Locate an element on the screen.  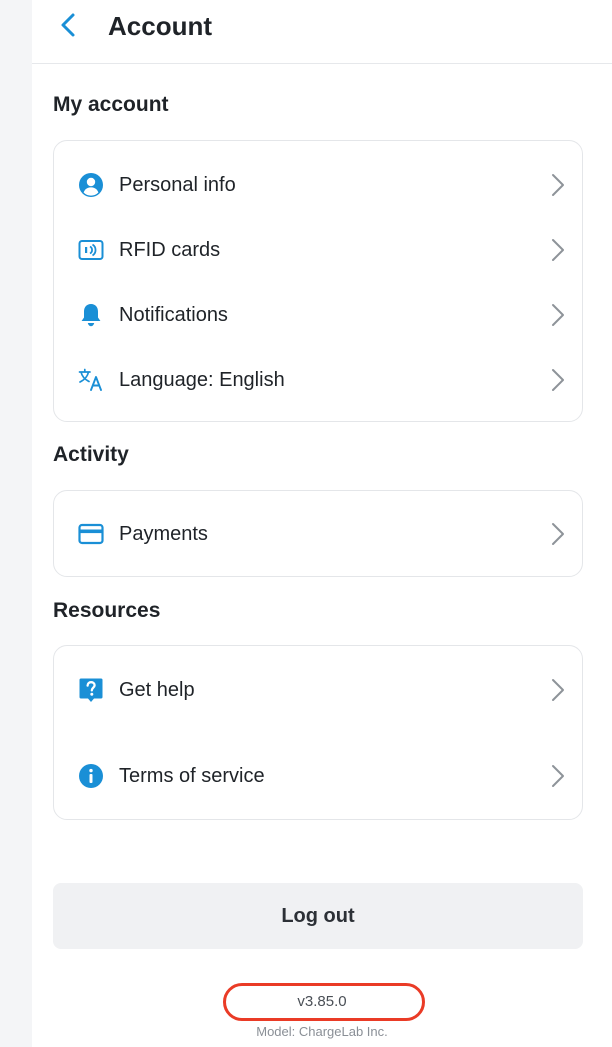
menu-item-label: RFID cards is located at coordinates (170, 250).